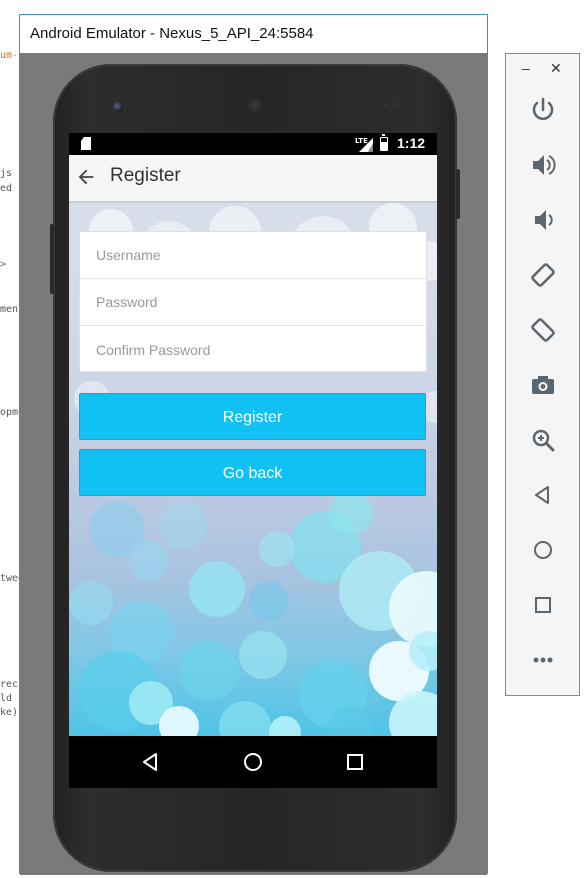 This screenshot has height=878, width=588. Describe the element at coordinates (384, 142) in the screenshot. I see `battery-icon` at that location.